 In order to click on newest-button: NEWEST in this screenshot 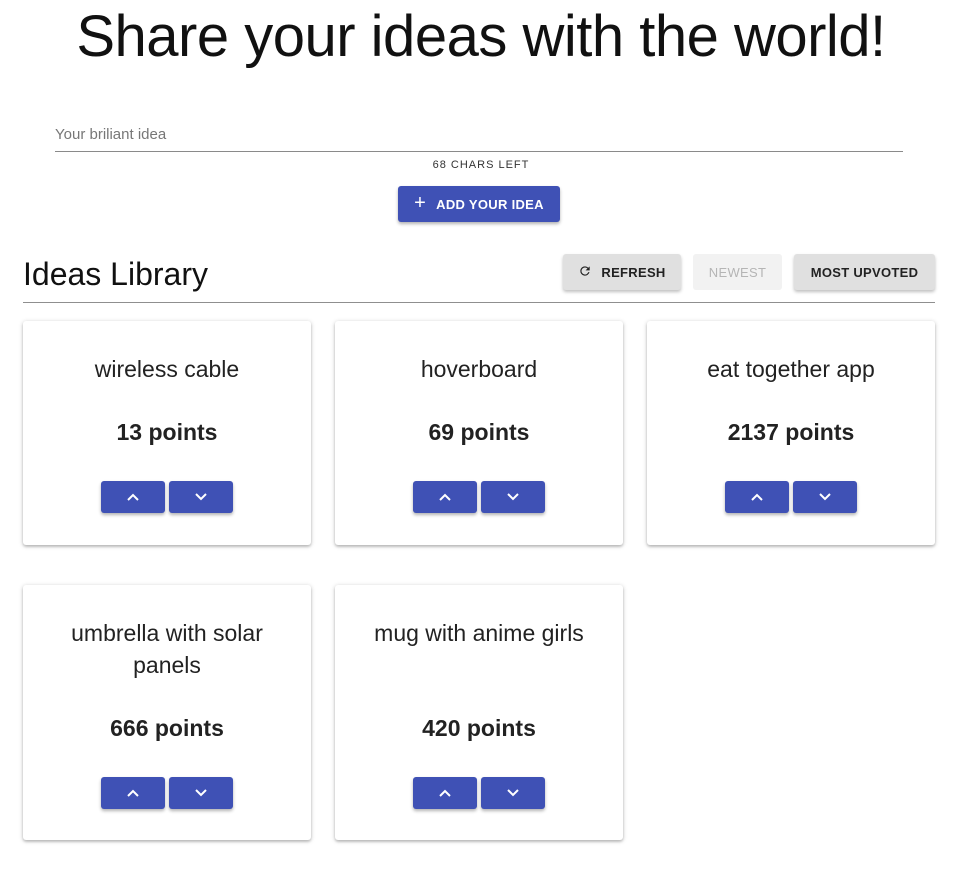, I will do `click(737, 272)`.